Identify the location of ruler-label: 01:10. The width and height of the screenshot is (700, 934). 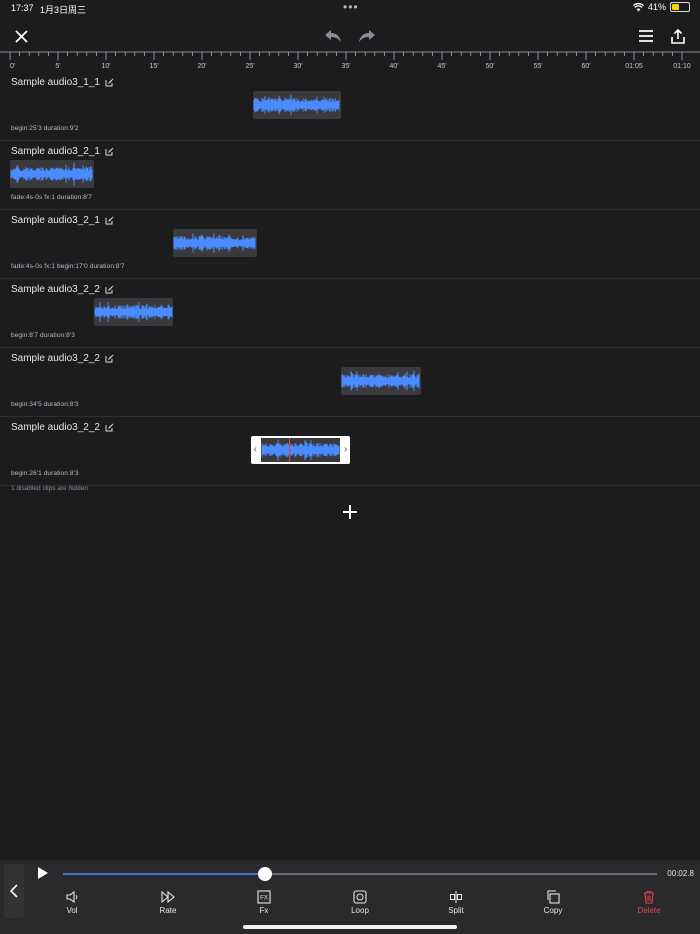
(682, 66).